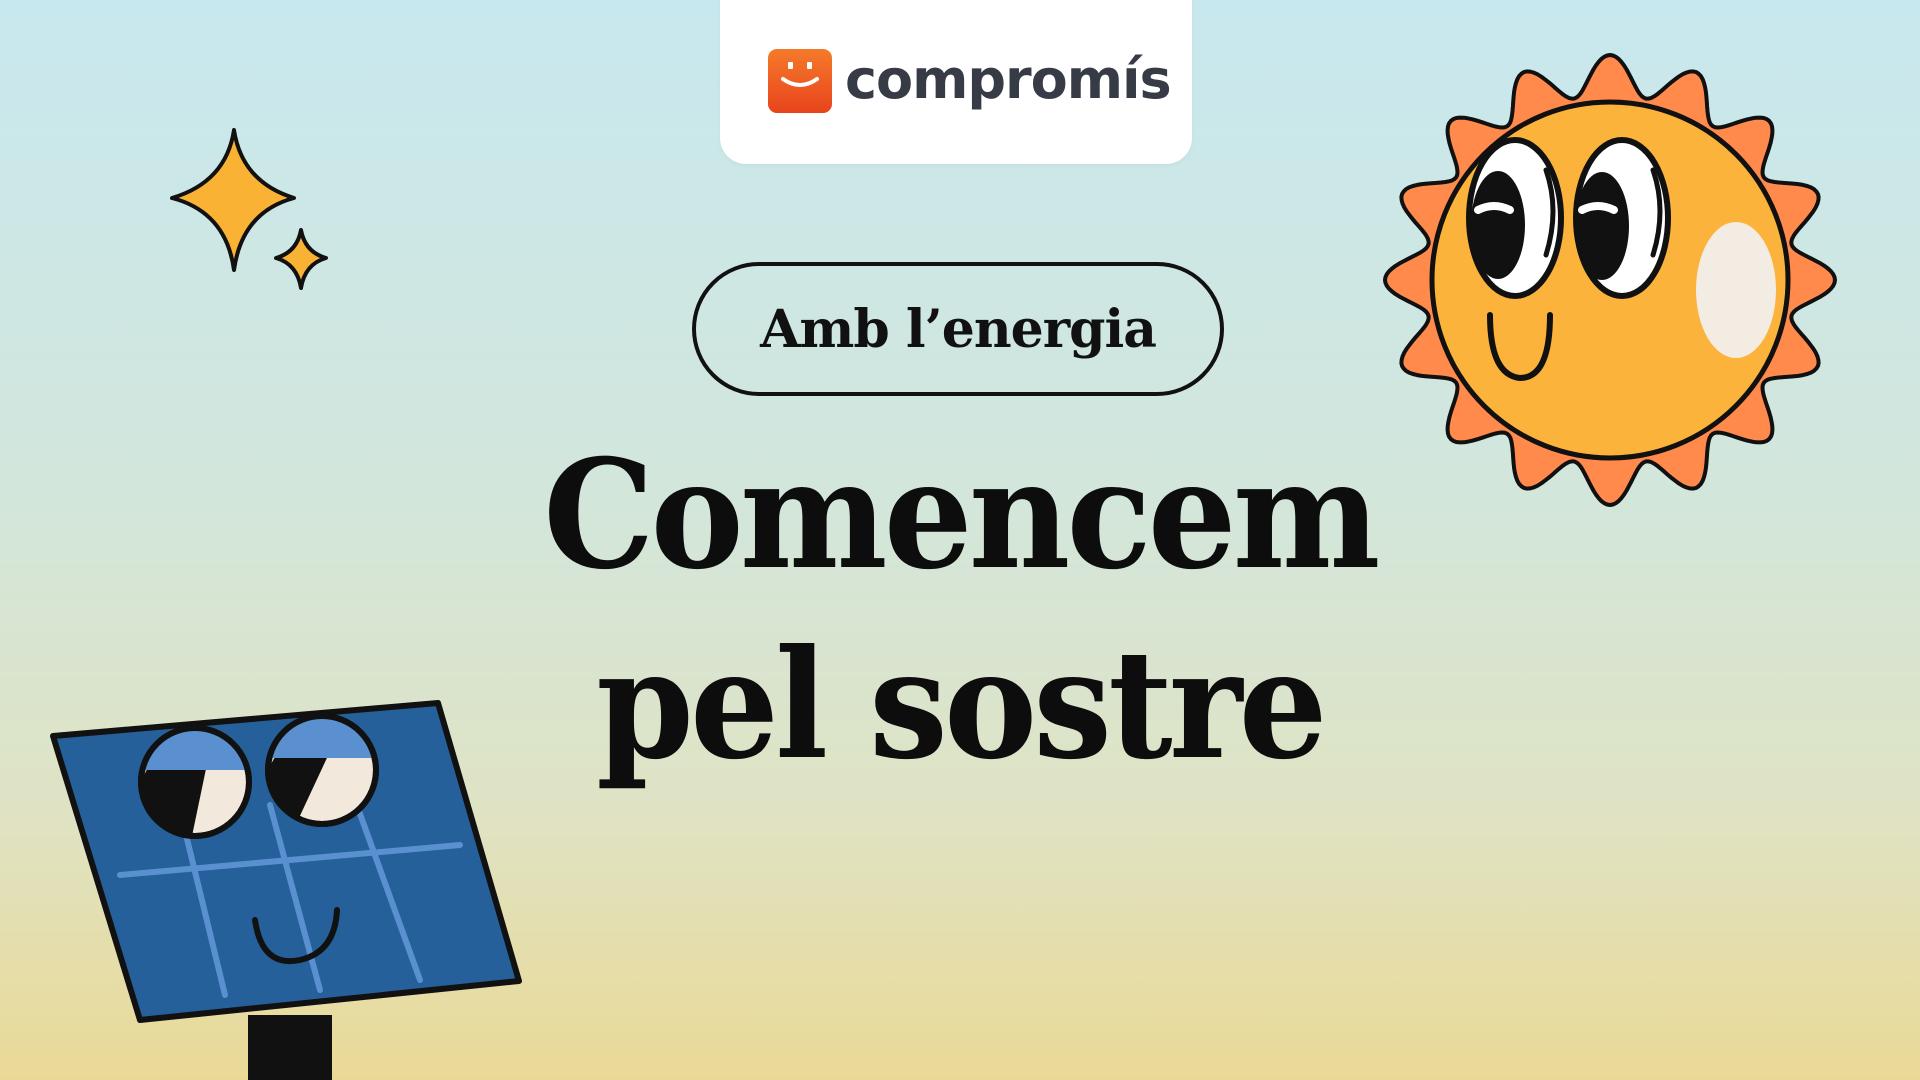 The width and height of the screenshot is (1920, 1080). What do you see at coordinates (249, 209) in the screenshot?
I see `sparkle-icon` at bounding box center [249, 209].